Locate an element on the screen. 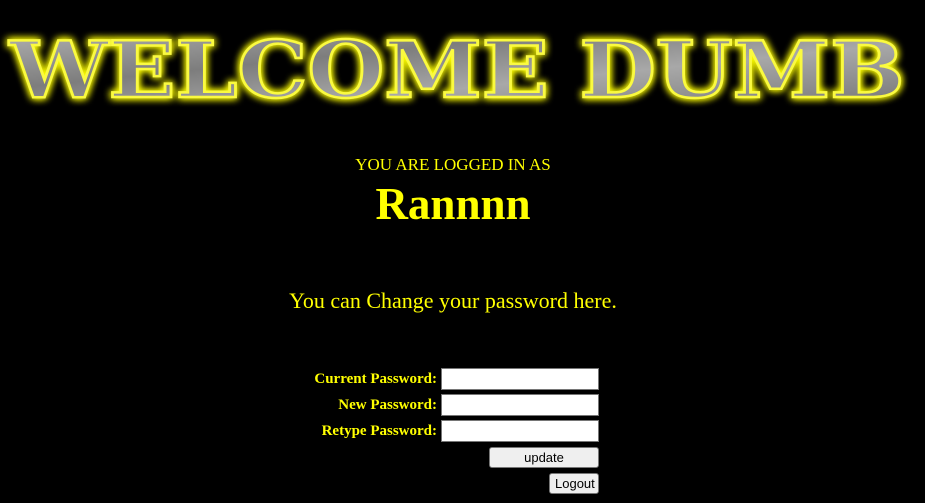 The image size is (925, 503). current-password-input is located at coordinates (520, 379).